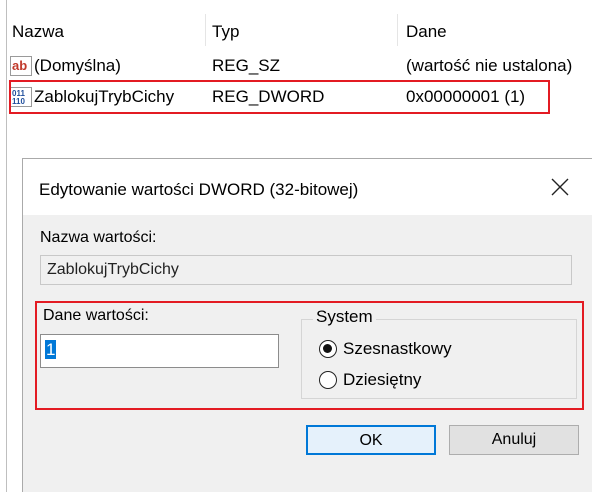 This screenshot has width=592, height=492. I want to click on highlight-box, so click(279, 97).